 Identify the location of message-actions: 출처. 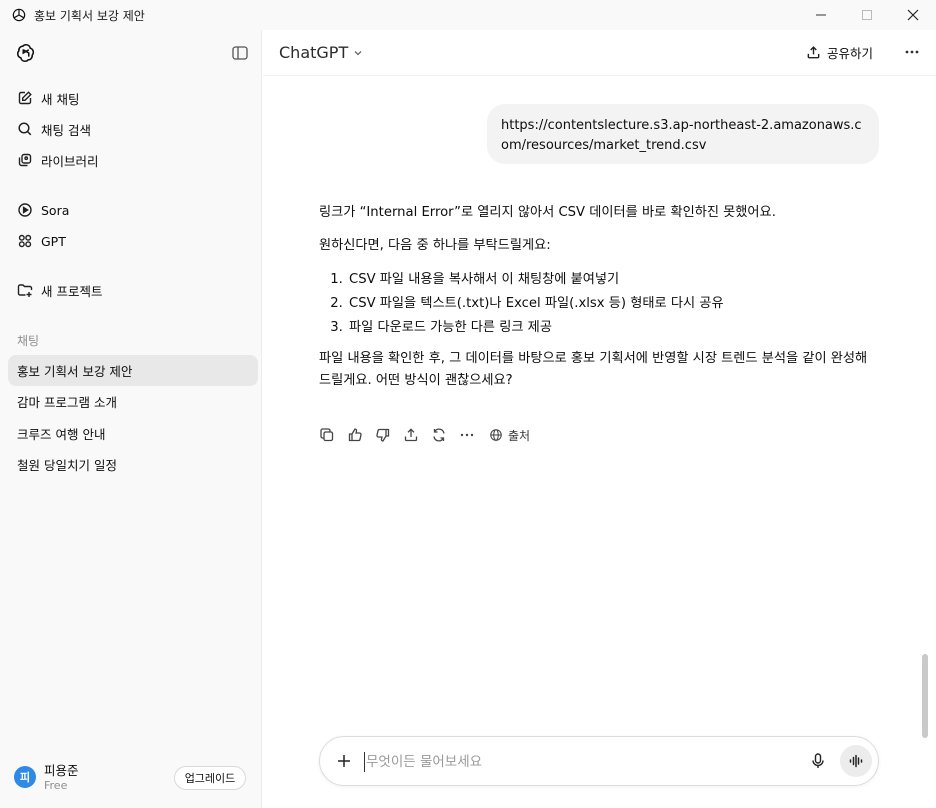
(424, 435).